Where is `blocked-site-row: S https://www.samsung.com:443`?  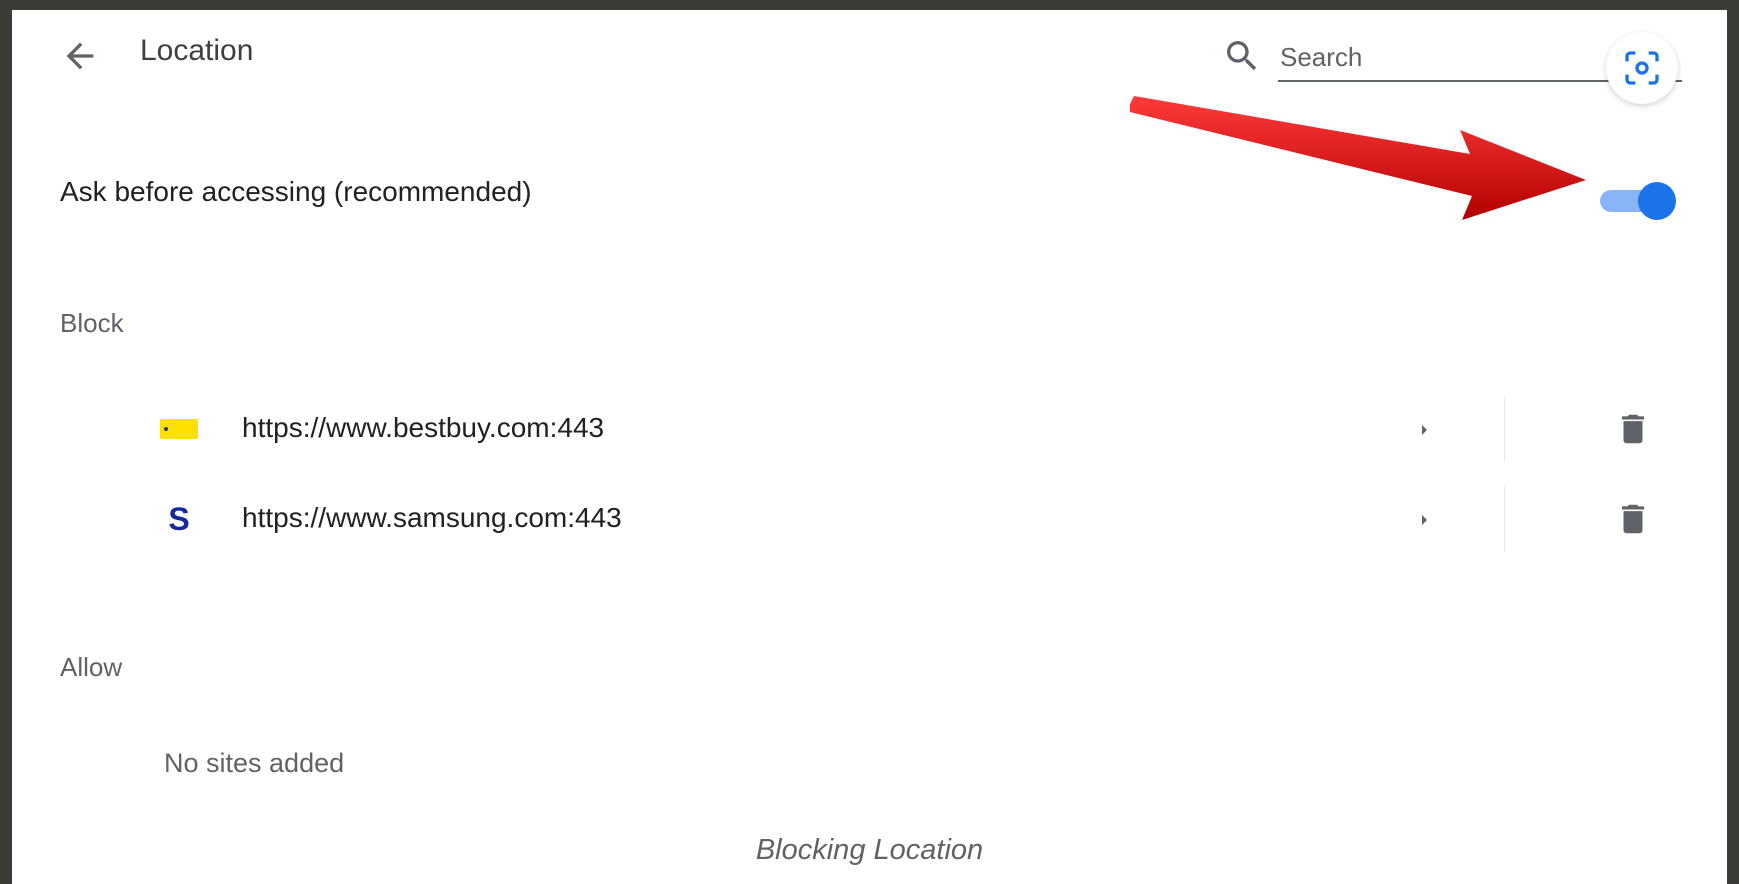 blocked-site-row: S https://www.samsung.com:443 is located at coordinates (922, 519).